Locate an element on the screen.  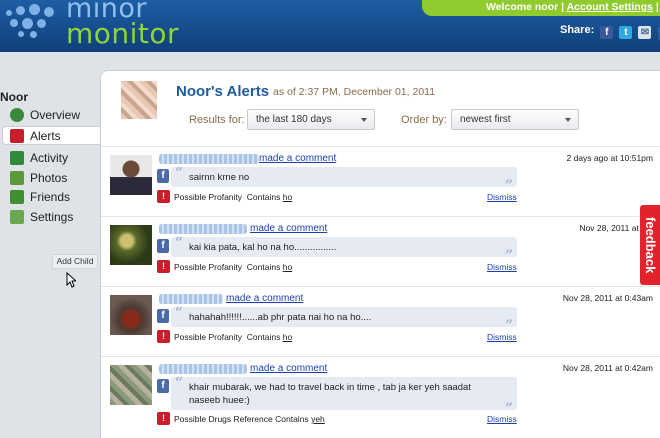
share-bar: Share: f t ✉ f is located at coordinates (610, 30).